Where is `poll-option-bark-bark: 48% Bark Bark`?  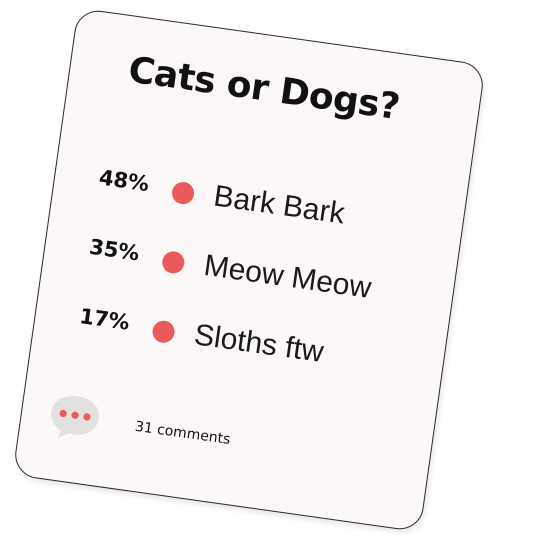
poll-option-bark-bark: 48% Bark Bark is located at coordinates (263, 206).